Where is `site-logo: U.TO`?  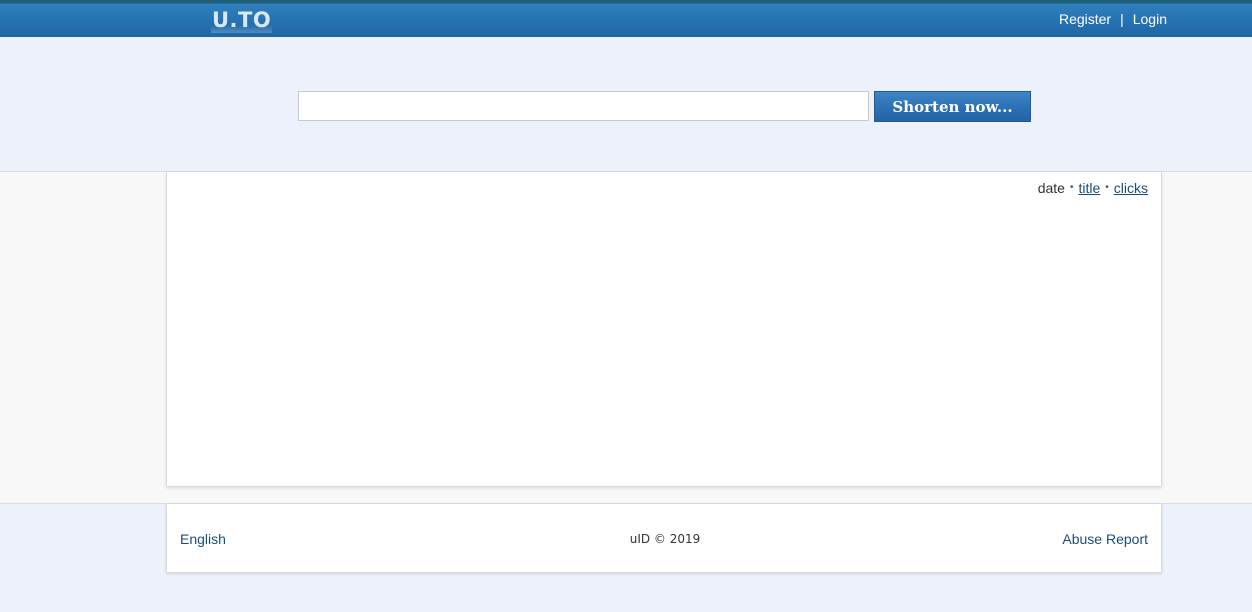
site-logo: U.TO is located at coordinates (242, 20).